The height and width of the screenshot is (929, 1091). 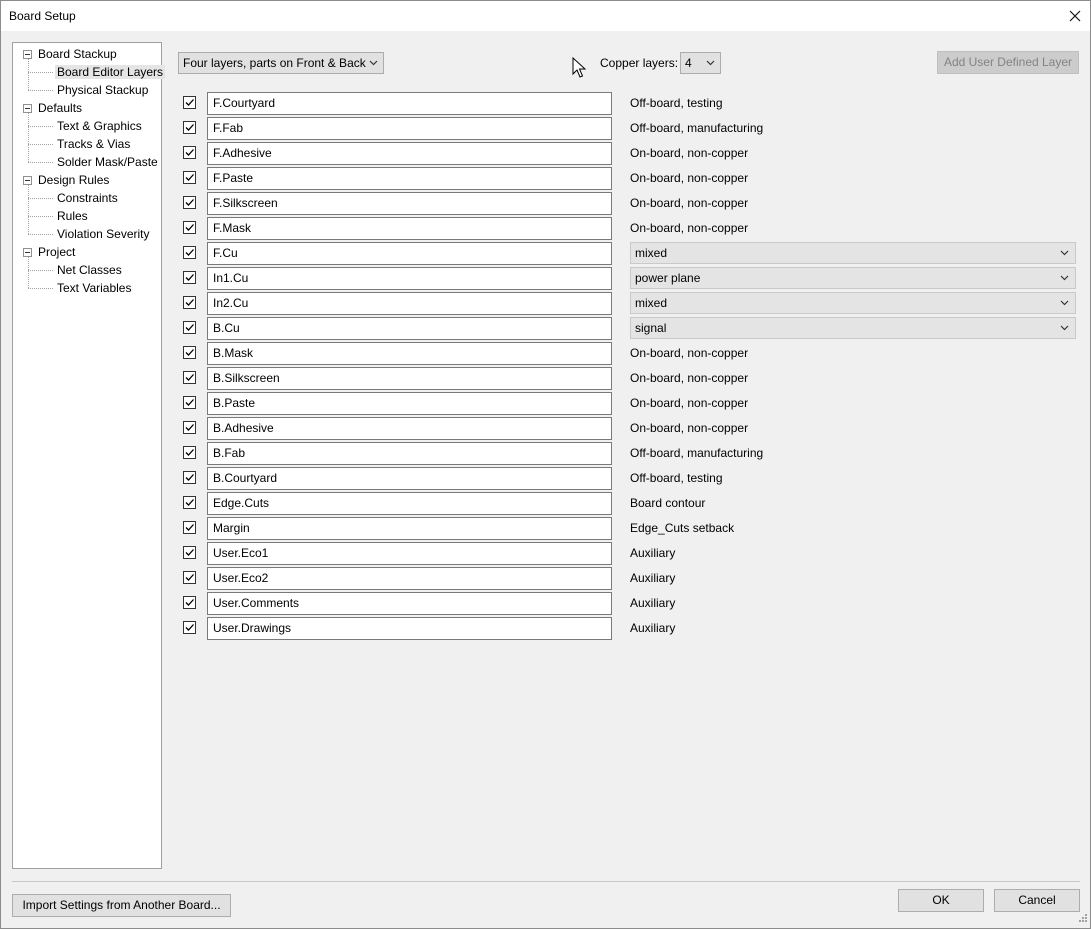 What do you see at coordinates (409, 528) in the screenshot?
I see `layer-name-input: Margin` at bounding box center [409, 528].